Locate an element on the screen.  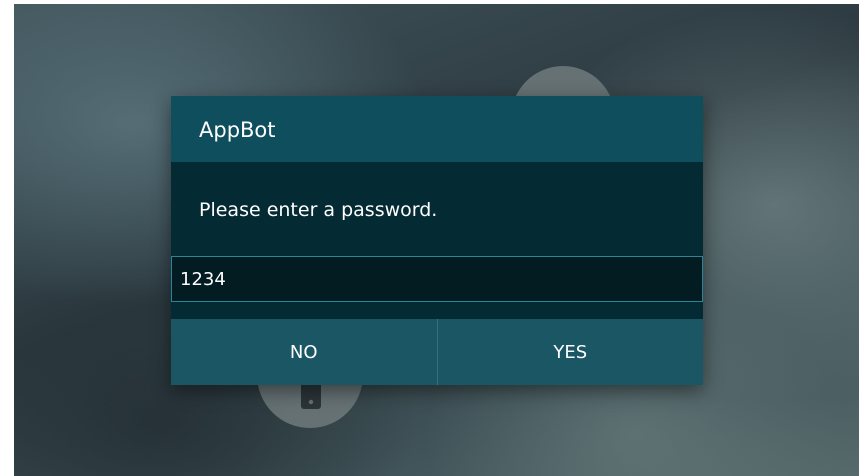
dialog-header: AppBot is located at coordinates (437, 129).